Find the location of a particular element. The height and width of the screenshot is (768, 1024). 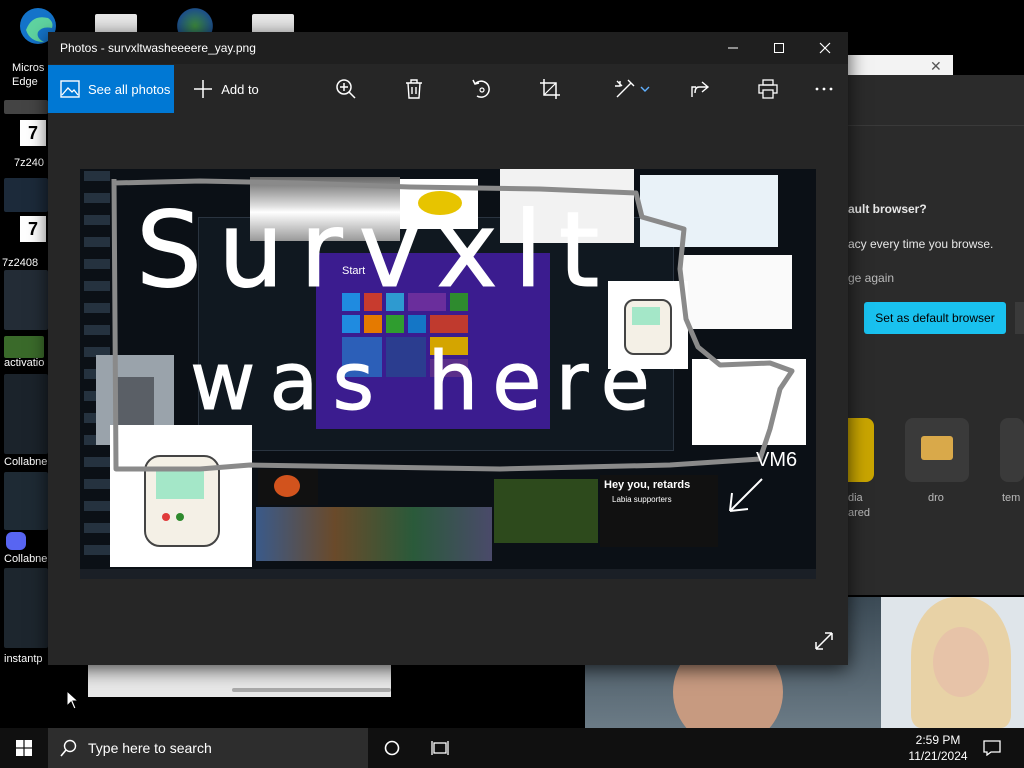

drawn-text-was-here: was here is located at coordinates (427, 382).